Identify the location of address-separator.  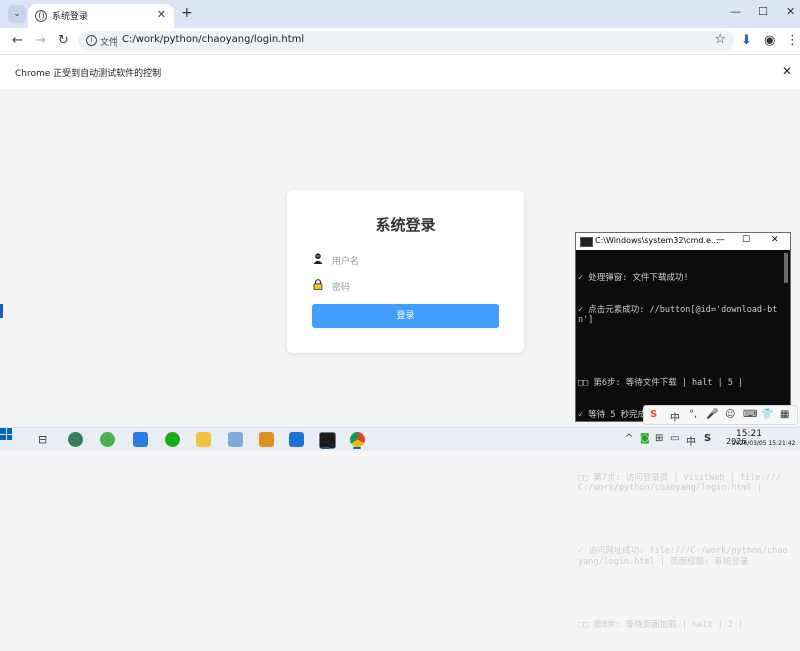
(116, 41).